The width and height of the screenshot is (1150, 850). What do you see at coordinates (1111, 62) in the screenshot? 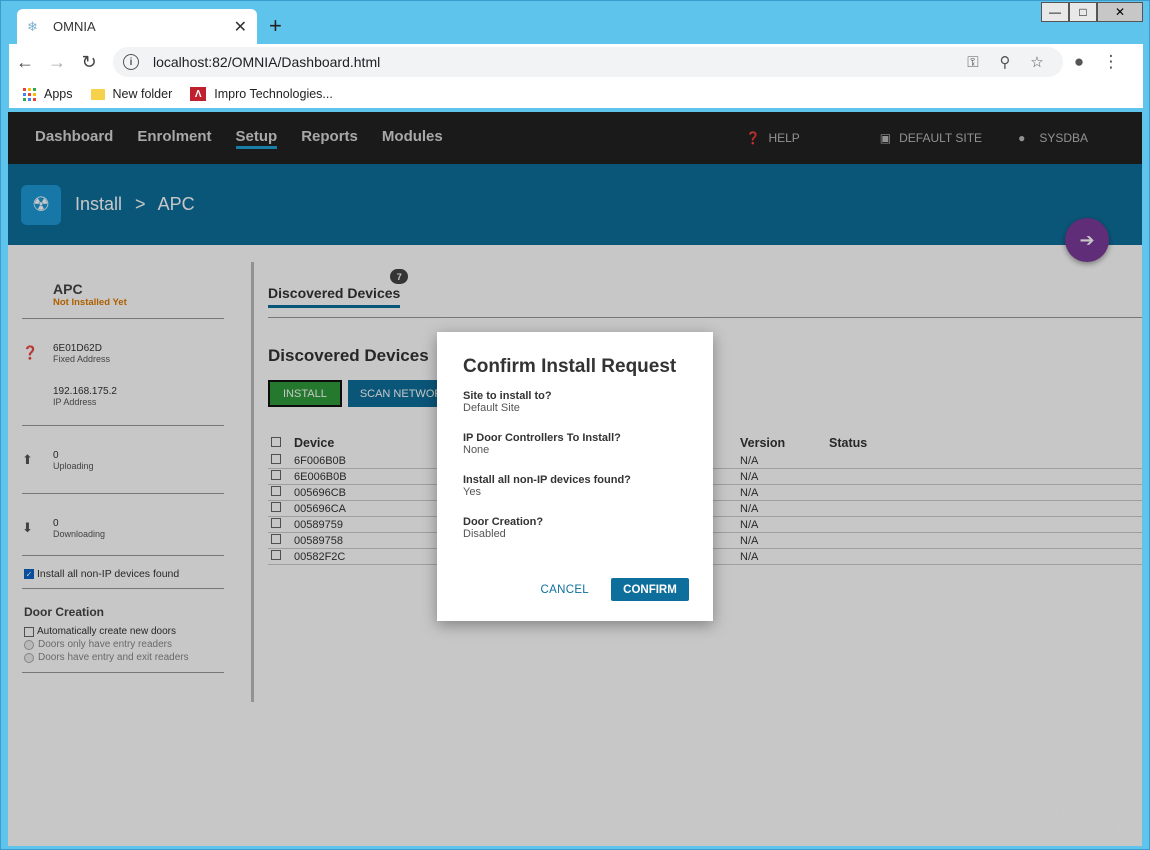
I see `menu-icon: ⋮` at bounding box center [1111, 62].